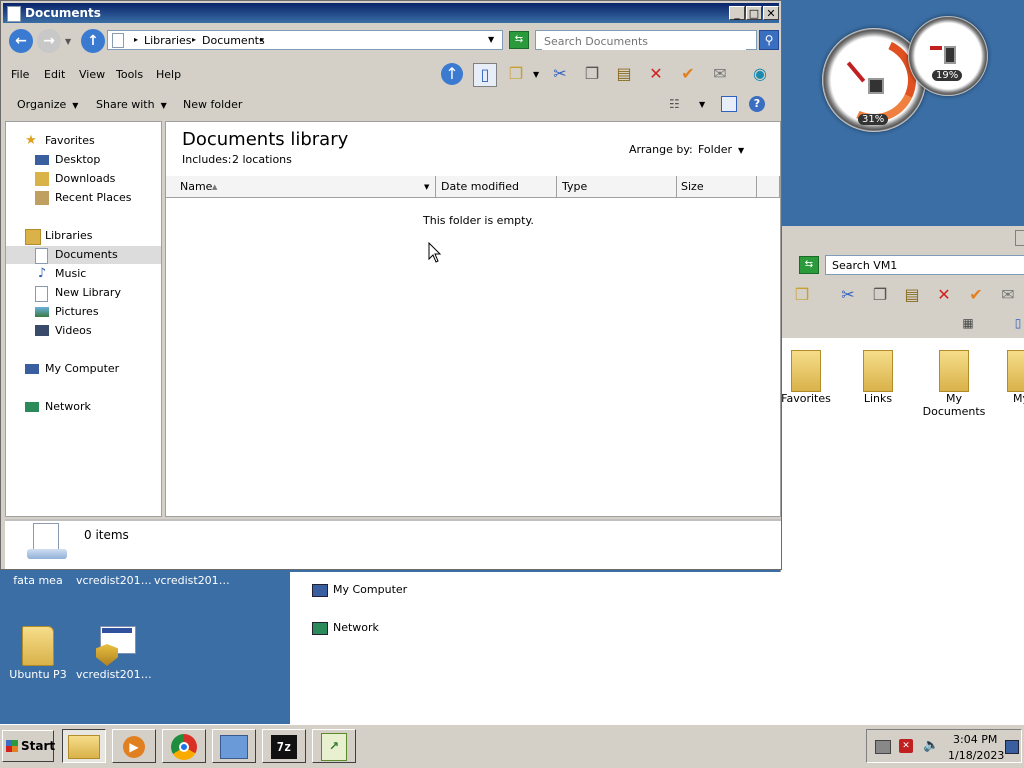 Image resolution: width=1024 pixels, height=768 pixels. What do you see at coordinates (485, 75) in the screenshot?
I see `folders-pane-icon: ▯` at bounding box center [485, 75].